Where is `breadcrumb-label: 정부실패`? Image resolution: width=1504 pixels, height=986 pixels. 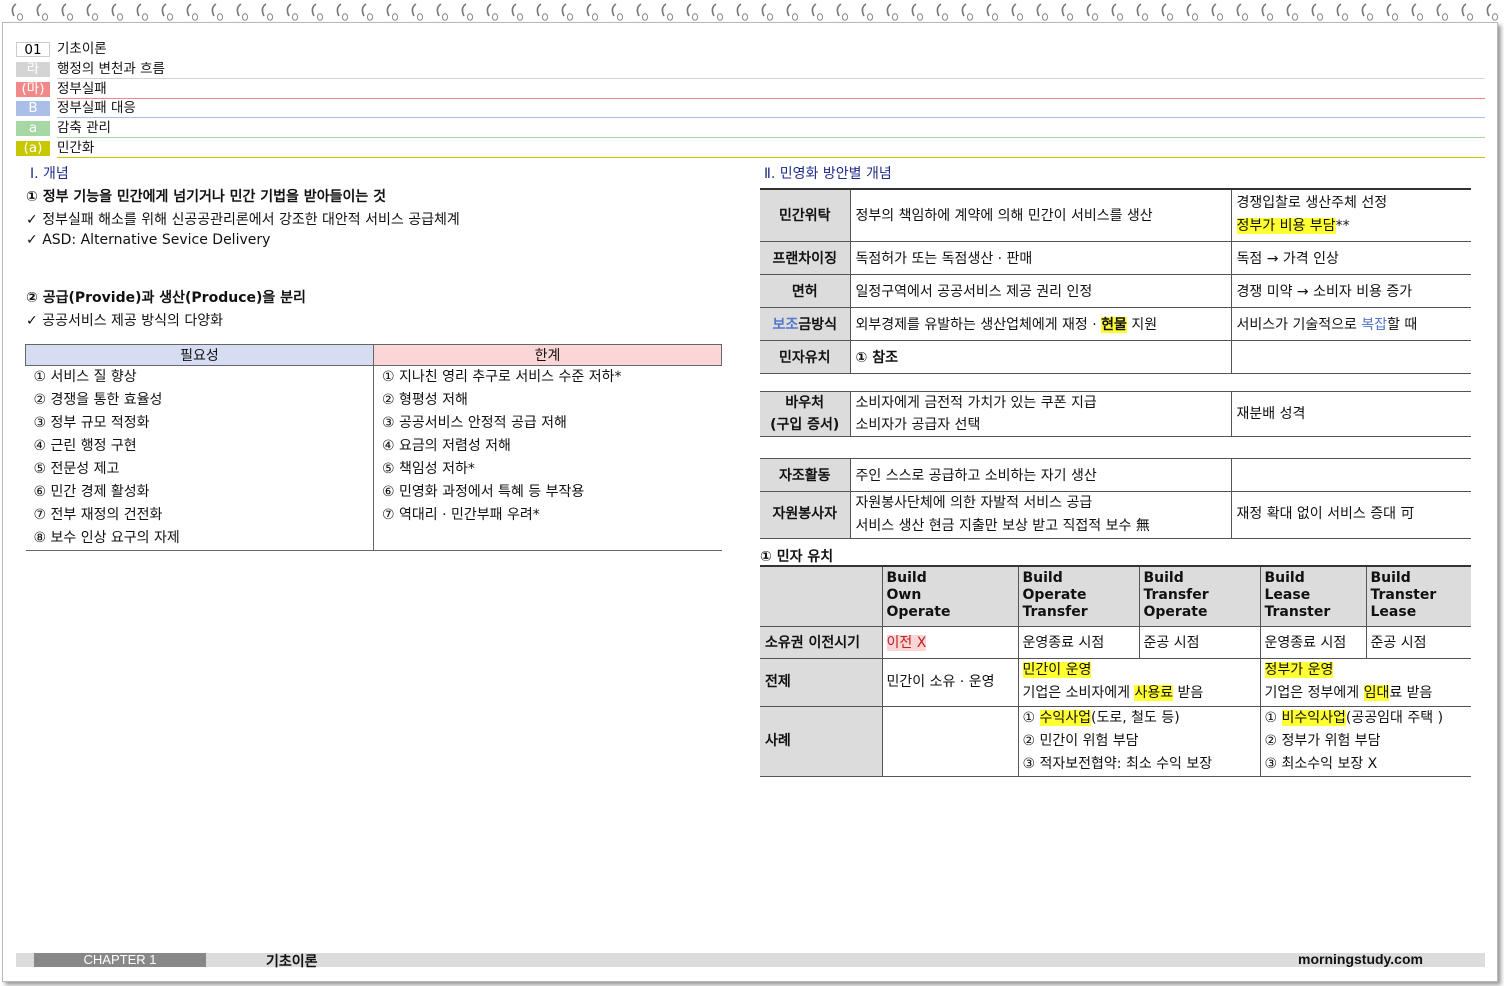
breadcrumb-label: 정부실패 is located at coordinates (82, 88).